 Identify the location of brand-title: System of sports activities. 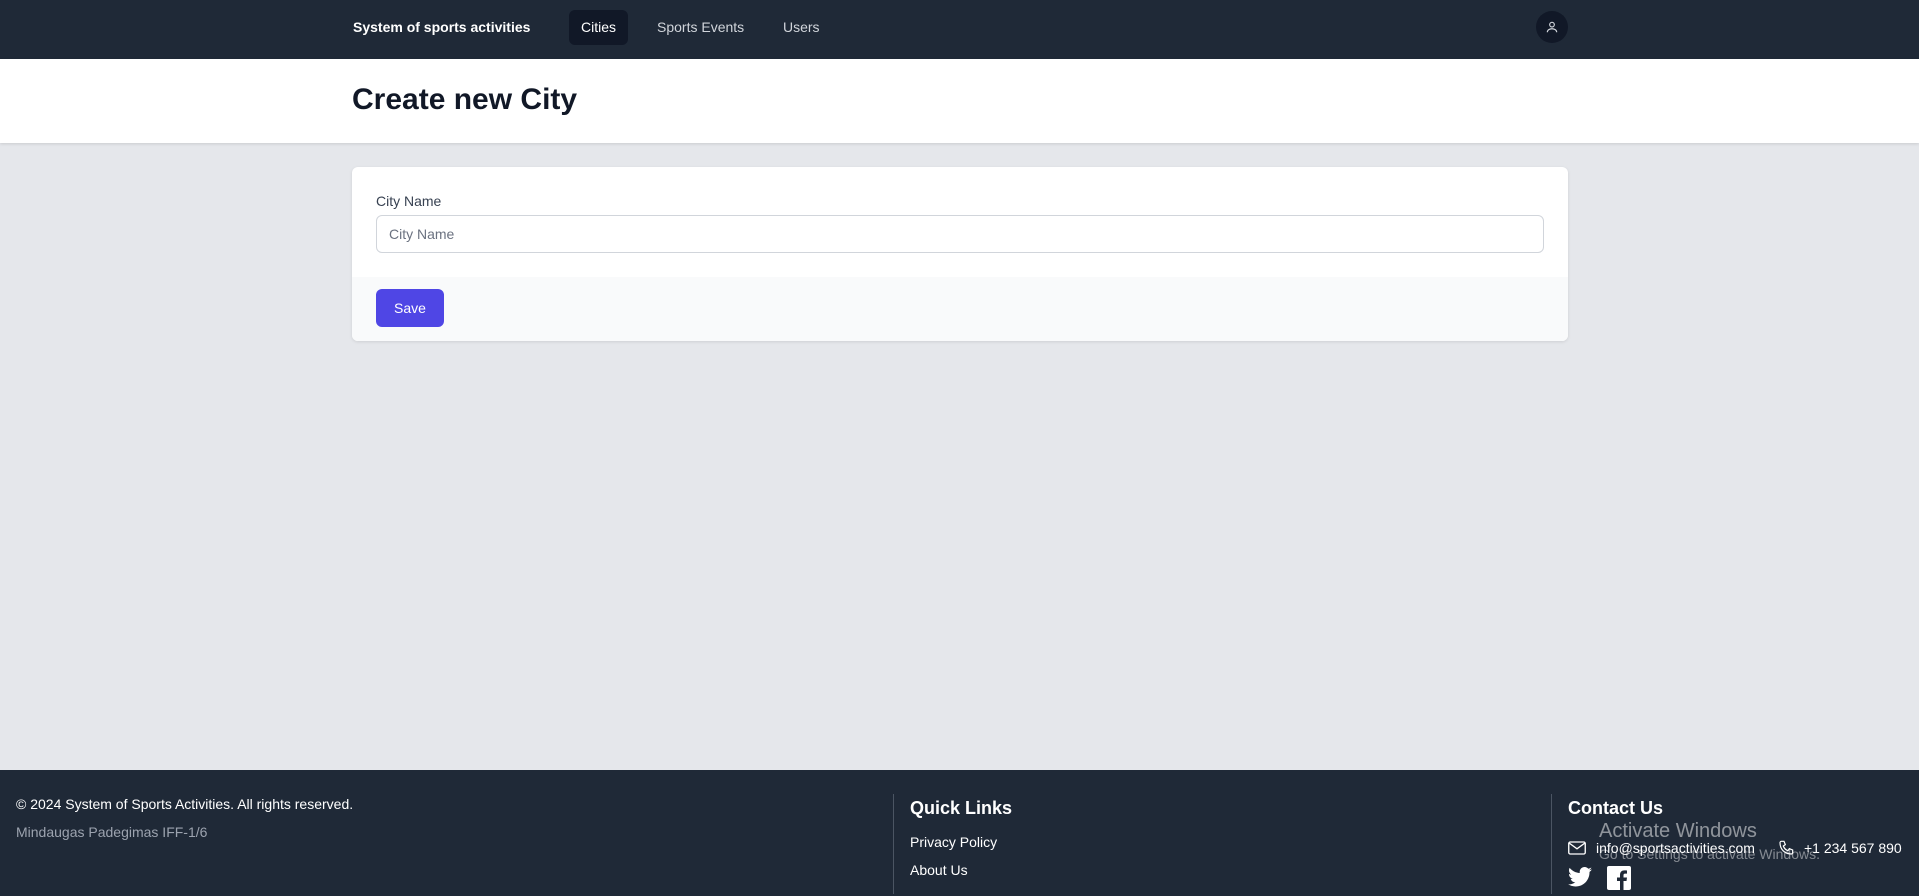
(441, 27).